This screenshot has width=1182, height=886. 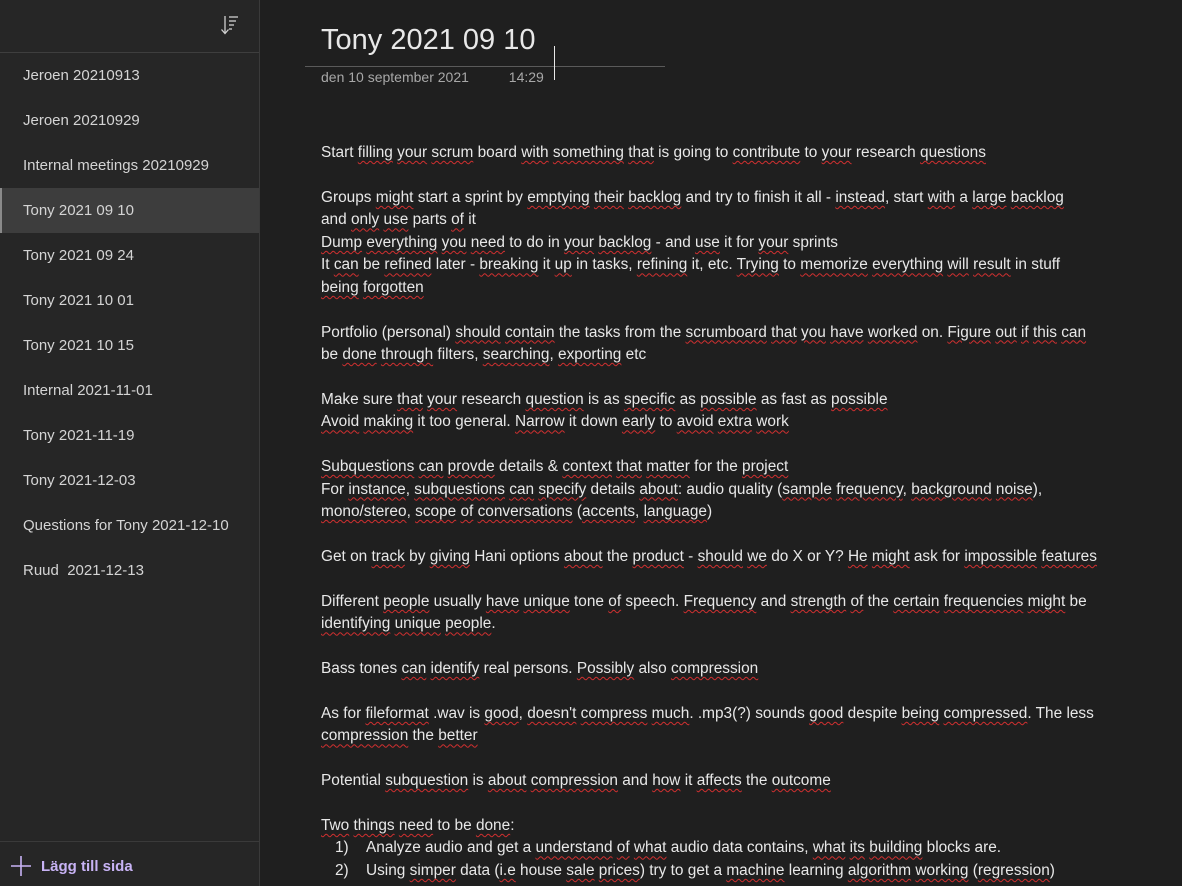 I want to click on misspelled-word: if, so click(x=1025, y=332).